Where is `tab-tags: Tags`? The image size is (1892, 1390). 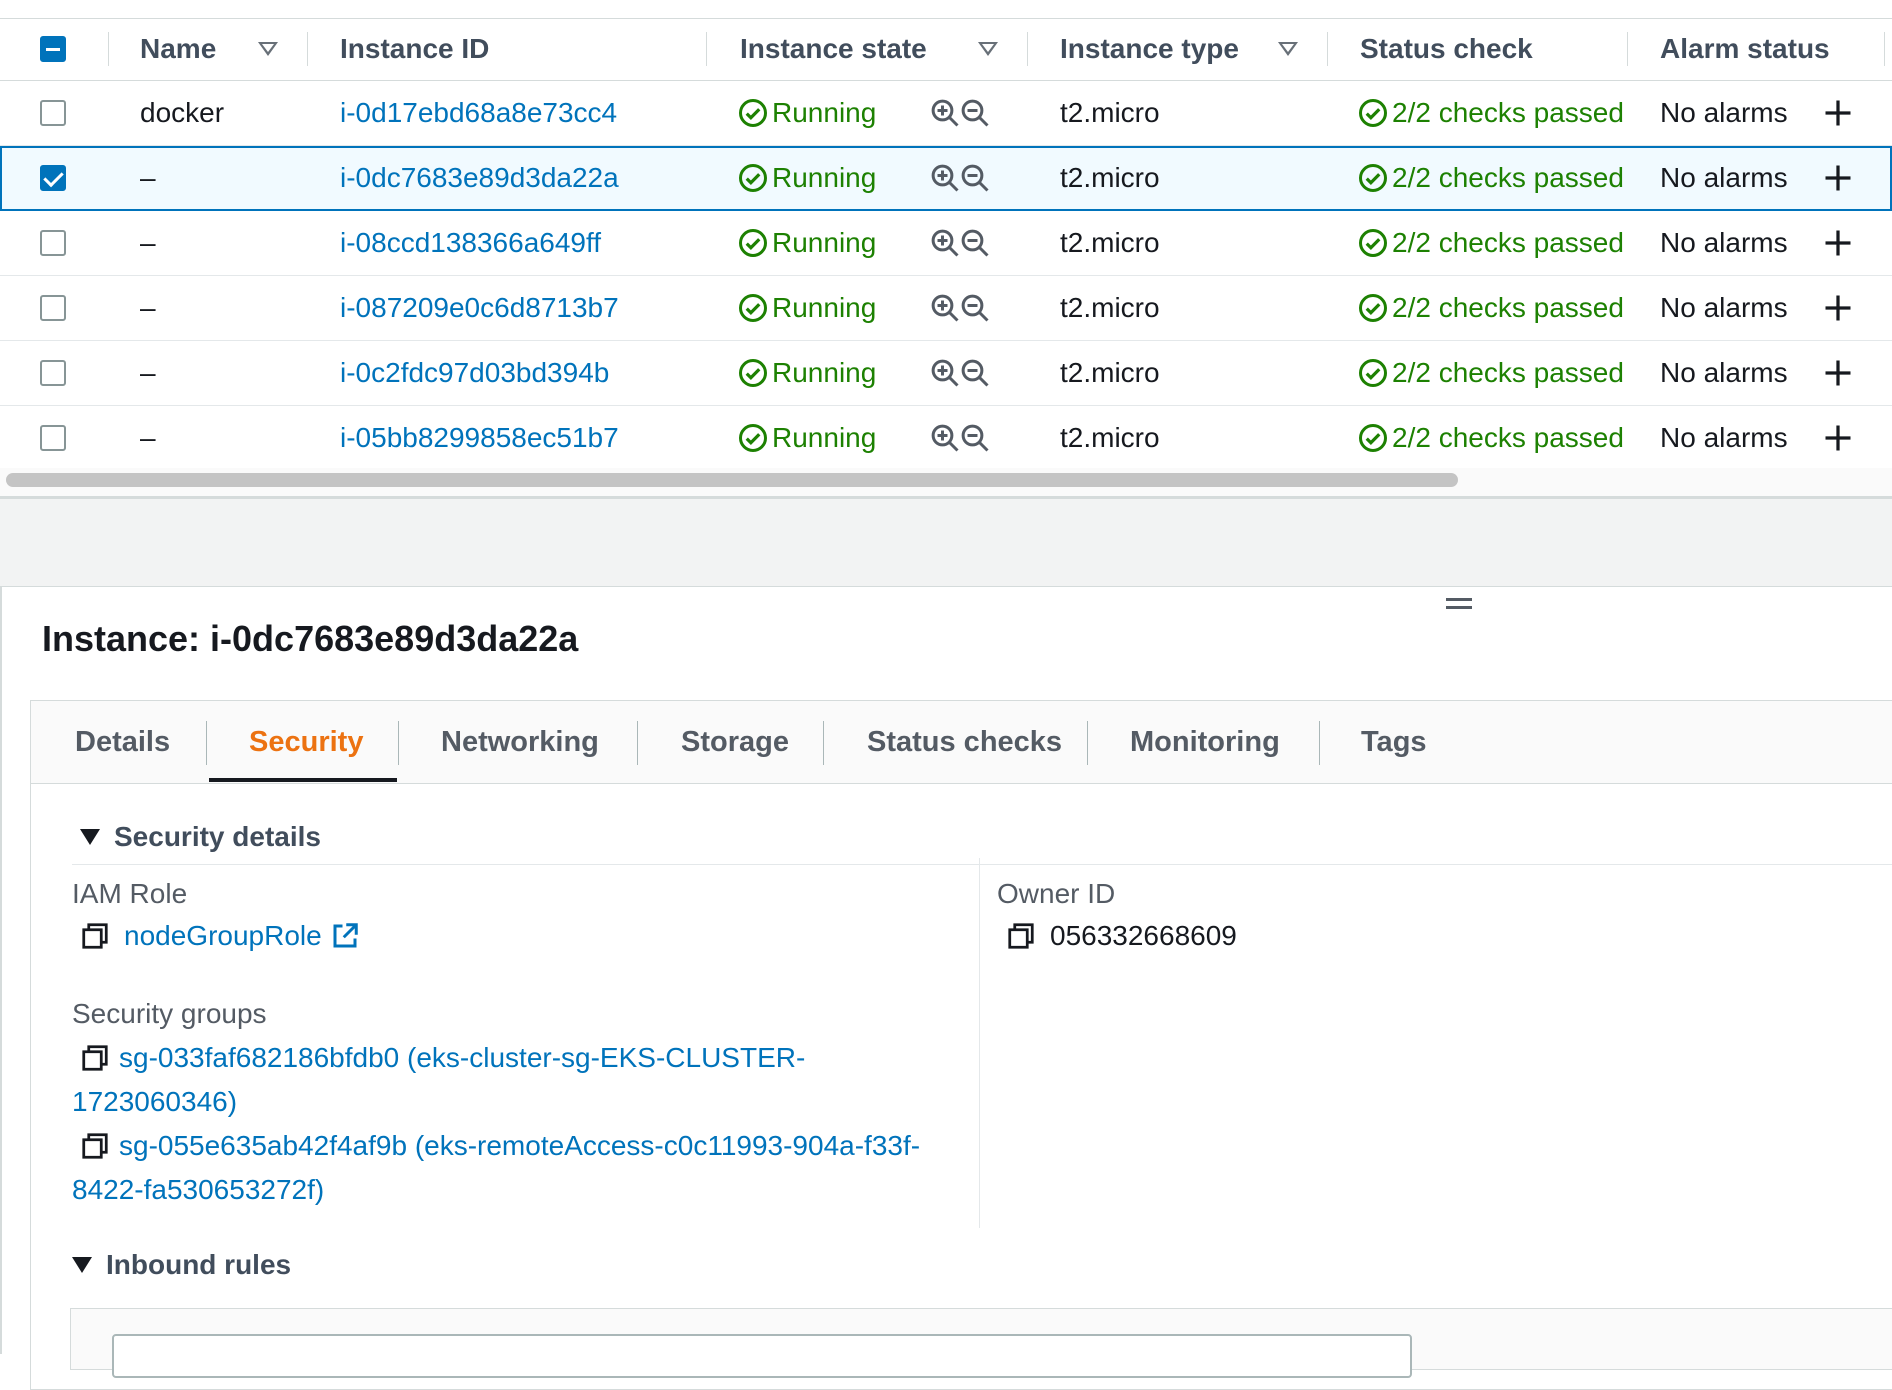 tab-tags: Tags is located at coordinates (1394, 742).